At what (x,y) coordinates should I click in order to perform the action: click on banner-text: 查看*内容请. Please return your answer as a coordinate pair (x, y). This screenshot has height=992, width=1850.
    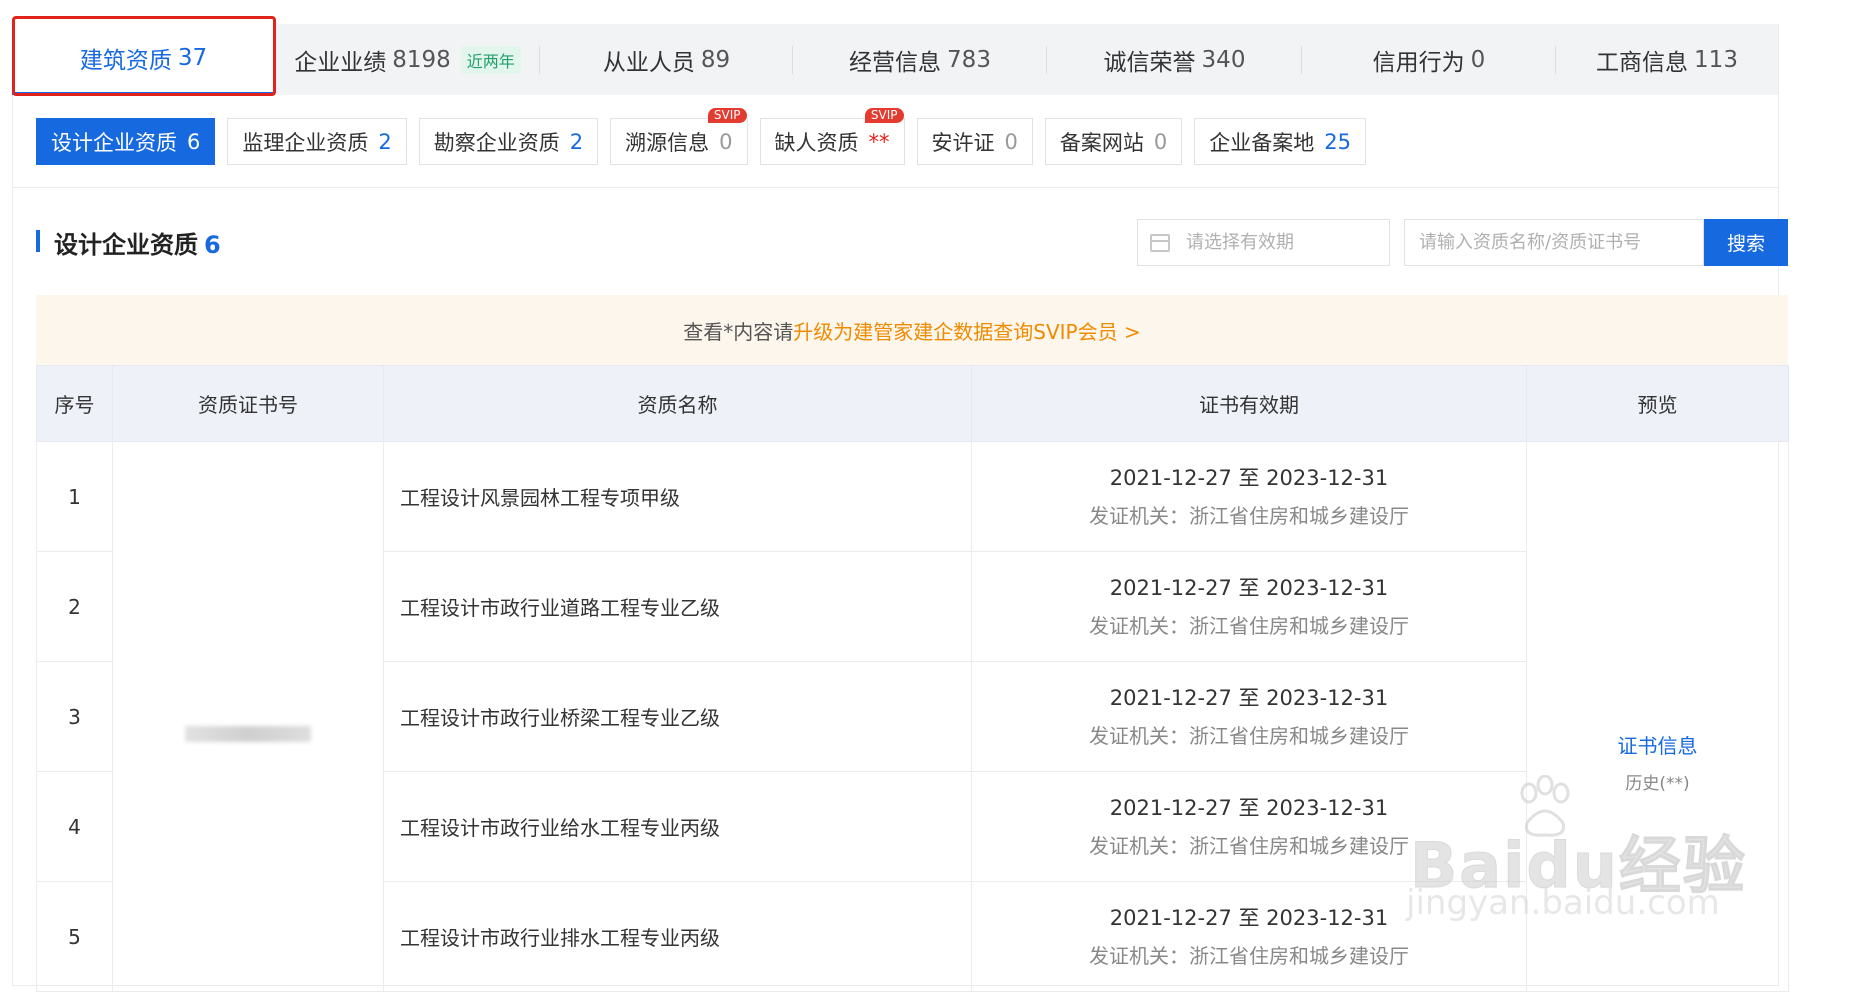
    Looking at the image, I should click on (738, 331).